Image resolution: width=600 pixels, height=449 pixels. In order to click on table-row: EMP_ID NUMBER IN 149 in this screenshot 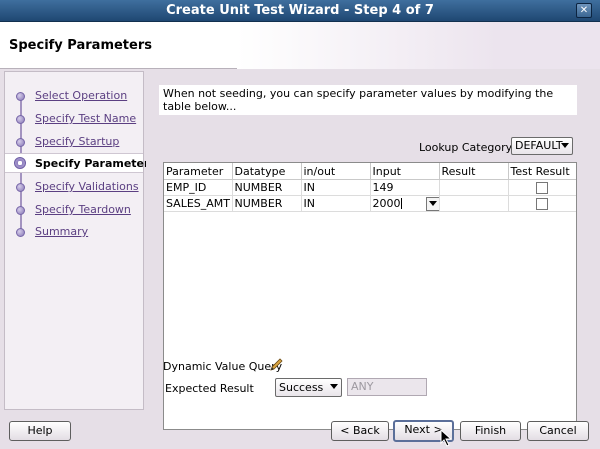, I will do `click(370, 187)`.